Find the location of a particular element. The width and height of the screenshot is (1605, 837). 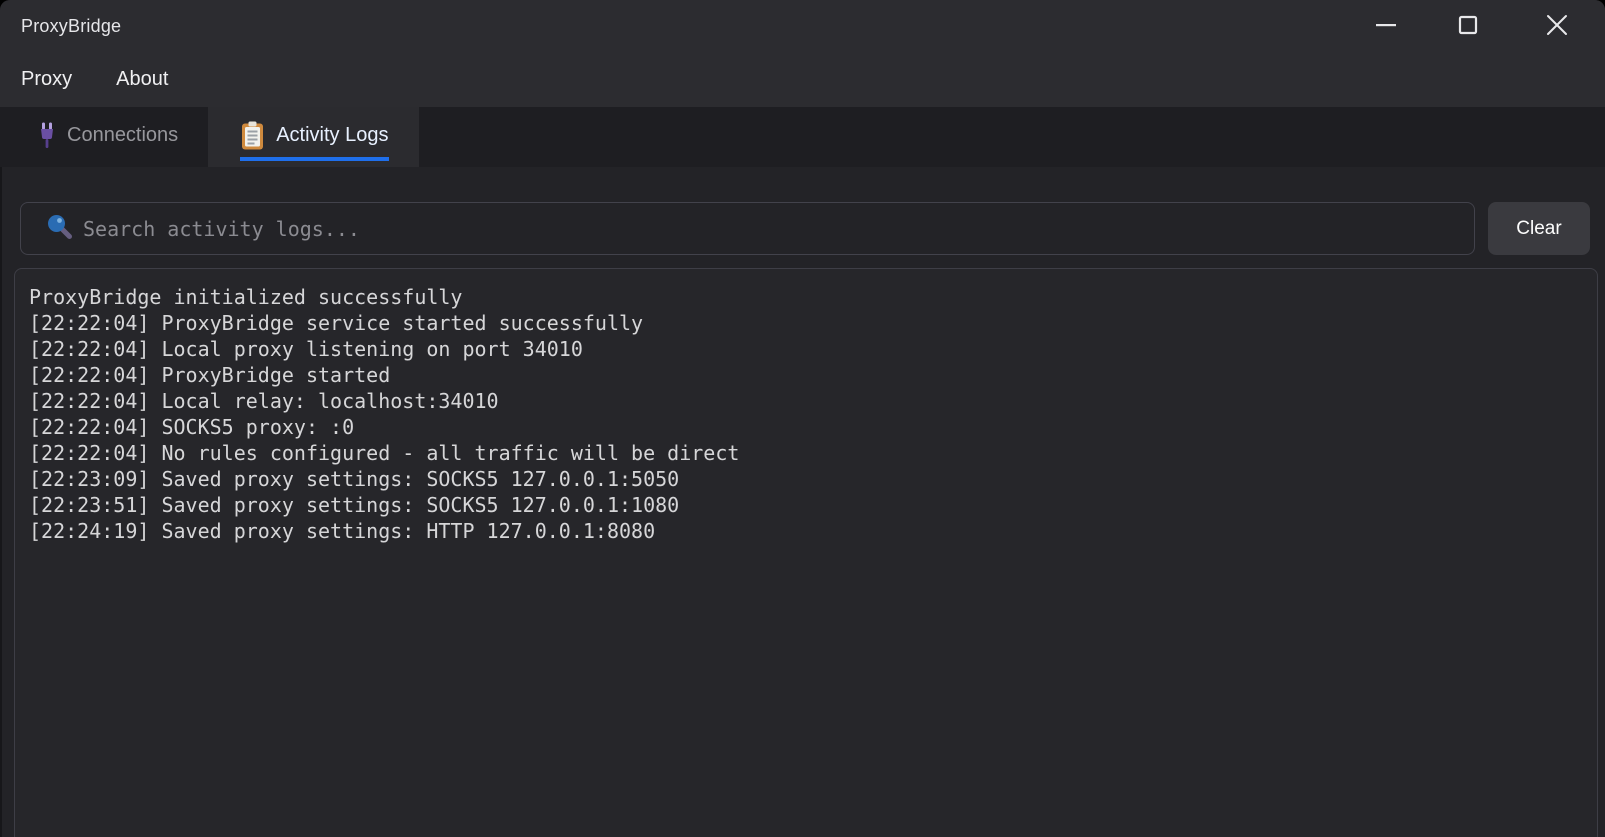

tab-strip: Connections Activity Logs is located at coordinates (802, 137).